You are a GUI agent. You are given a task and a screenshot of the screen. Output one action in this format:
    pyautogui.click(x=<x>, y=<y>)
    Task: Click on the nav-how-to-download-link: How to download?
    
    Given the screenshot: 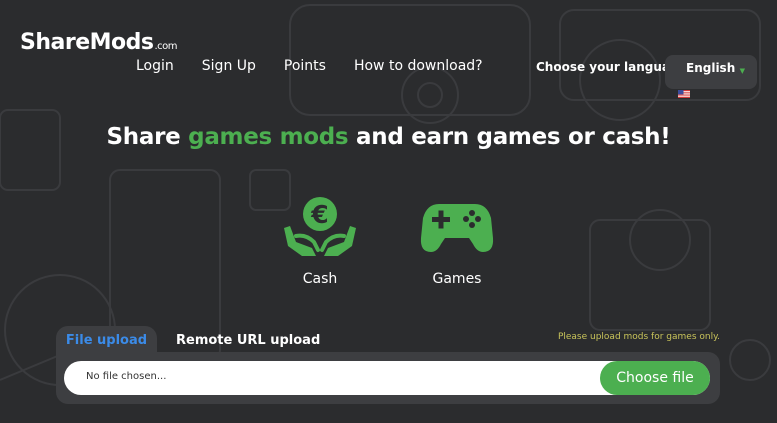 What is the action you would take?
    pyautogui.click(x=418, y=66)
    